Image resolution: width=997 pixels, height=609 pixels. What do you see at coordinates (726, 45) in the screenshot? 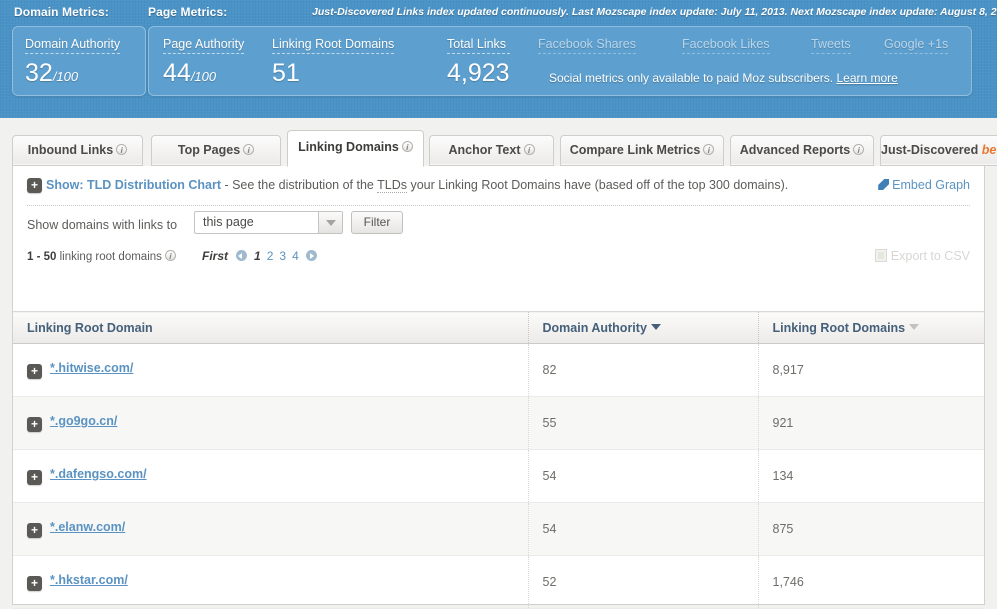
I see `metric-facebook-likes: Facebook Likes` at bounding box center [726, 45].